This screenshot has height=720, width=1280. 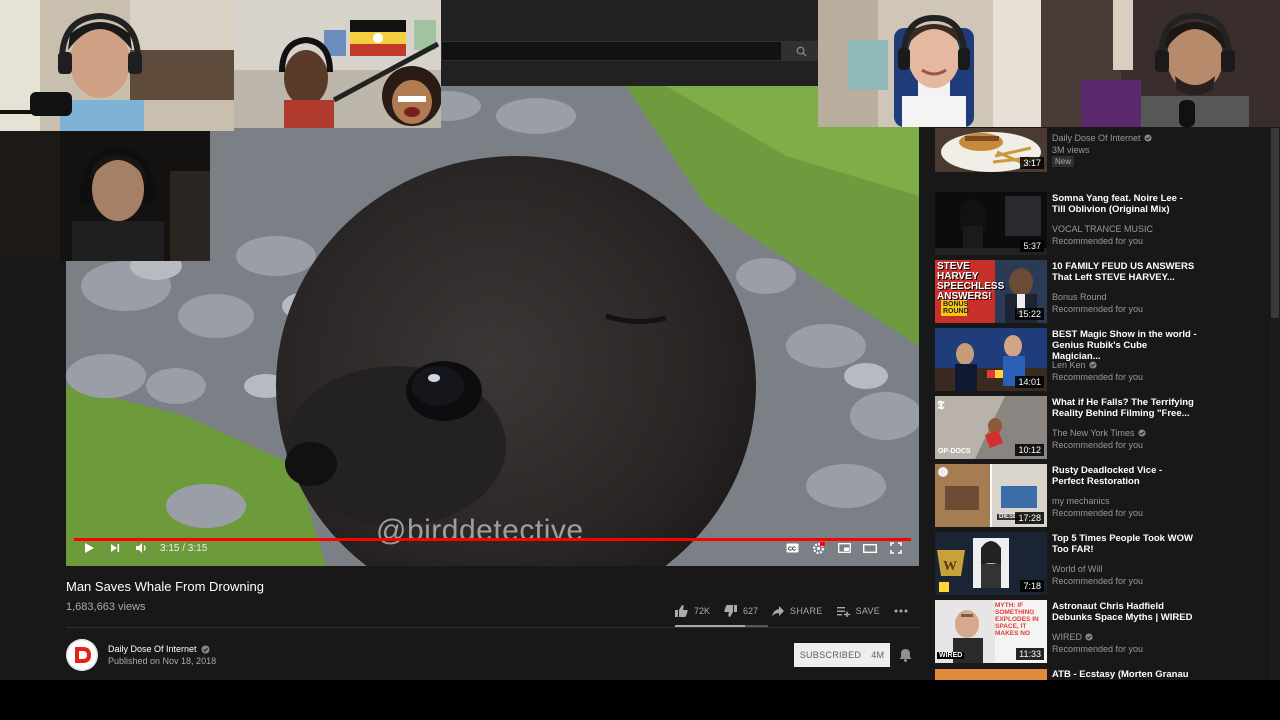 I want to click on video-thumbnail, so click(x=991, y=674).